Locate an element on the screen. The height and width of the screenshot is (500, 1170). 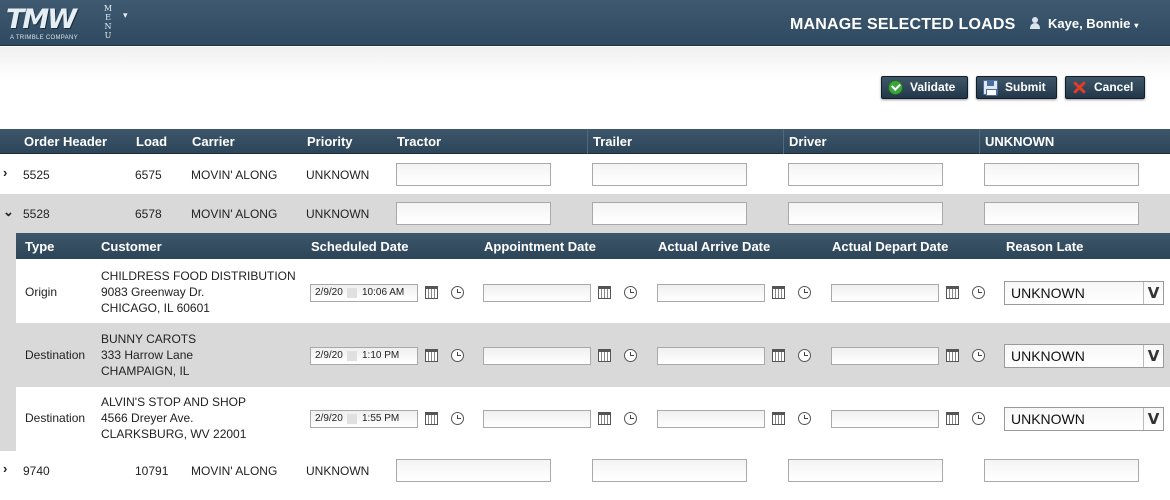
col-type: Type is located at coordinates (39, 246).